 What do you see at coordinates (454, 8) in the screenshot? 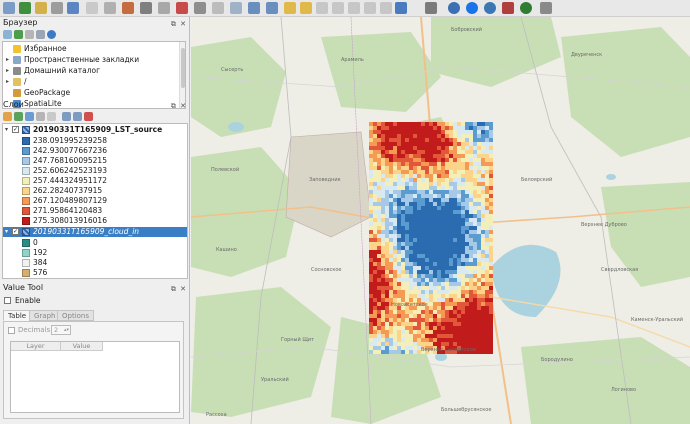
I see `globe-icon` at bounding box center [454, 8].